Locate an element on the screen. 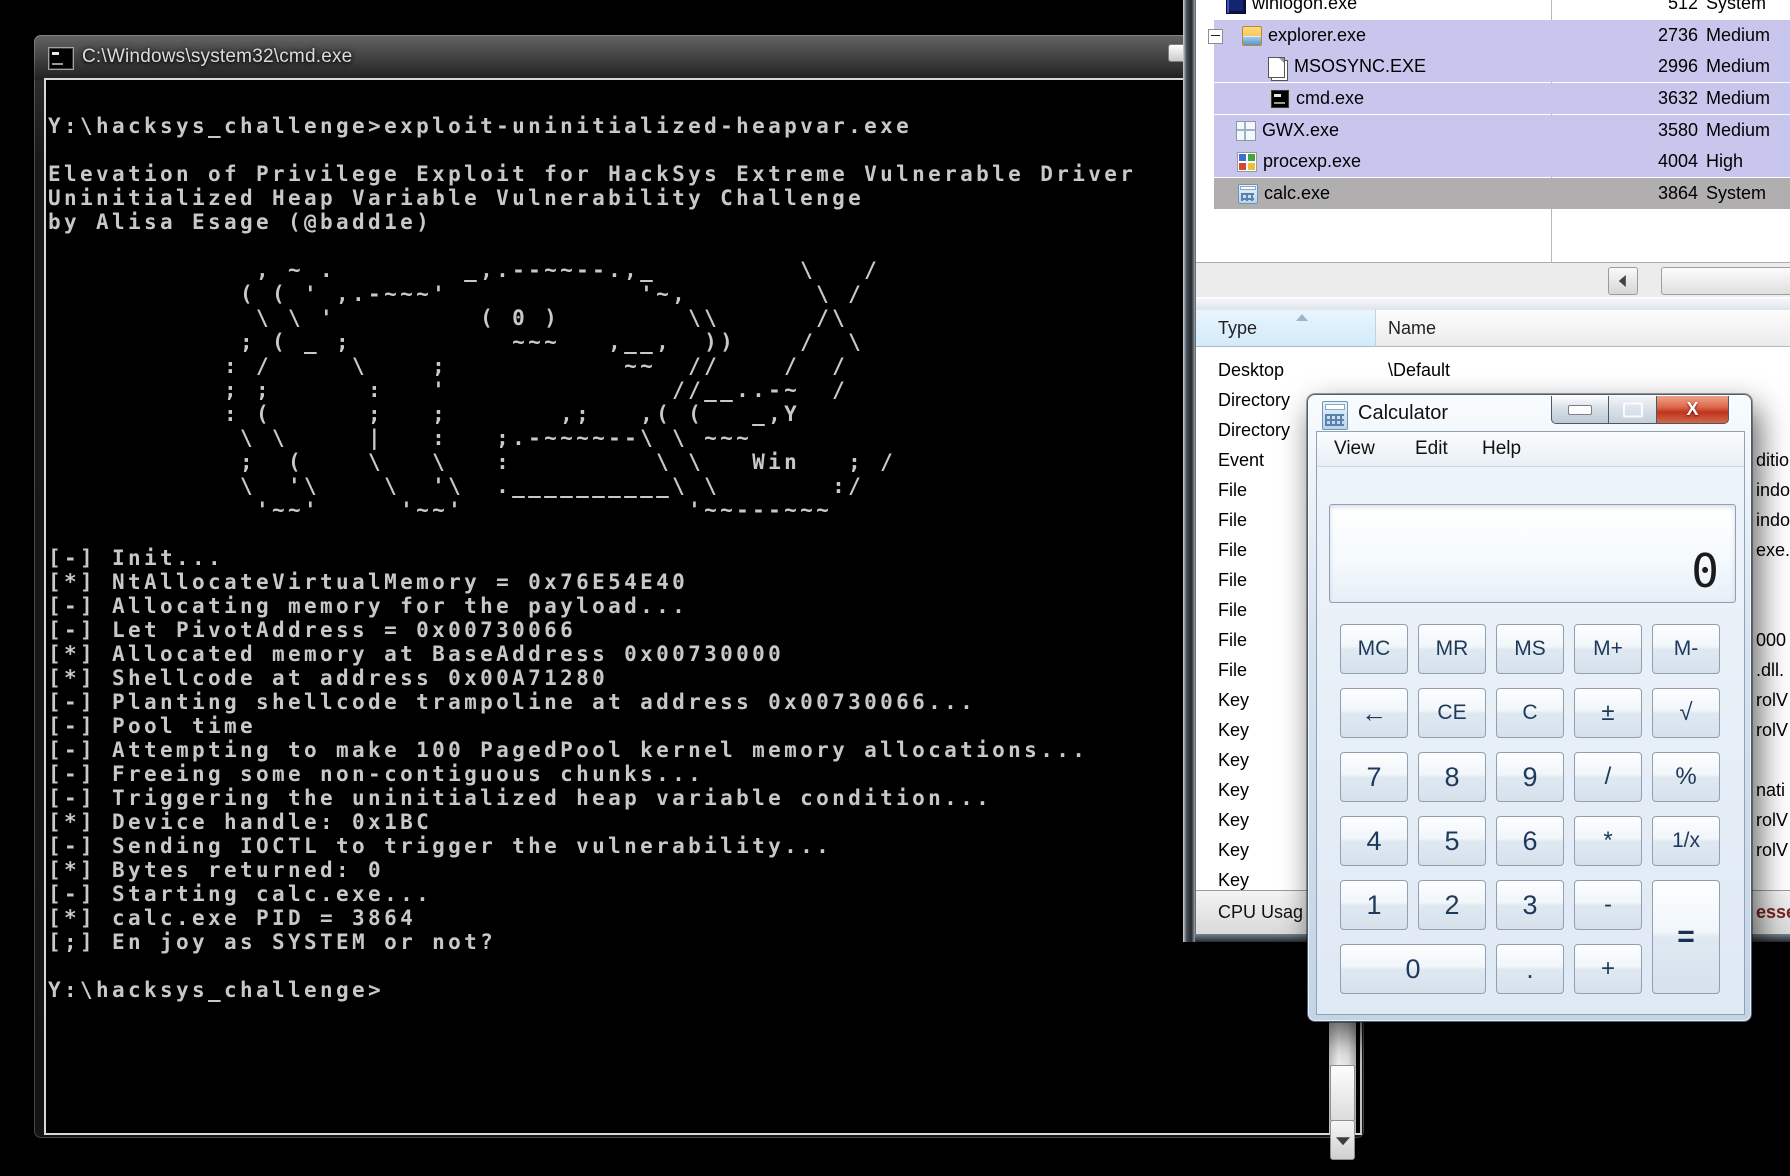 The image size is (1790, 1176). console-icon-detail is located at coordinates (55, 53).